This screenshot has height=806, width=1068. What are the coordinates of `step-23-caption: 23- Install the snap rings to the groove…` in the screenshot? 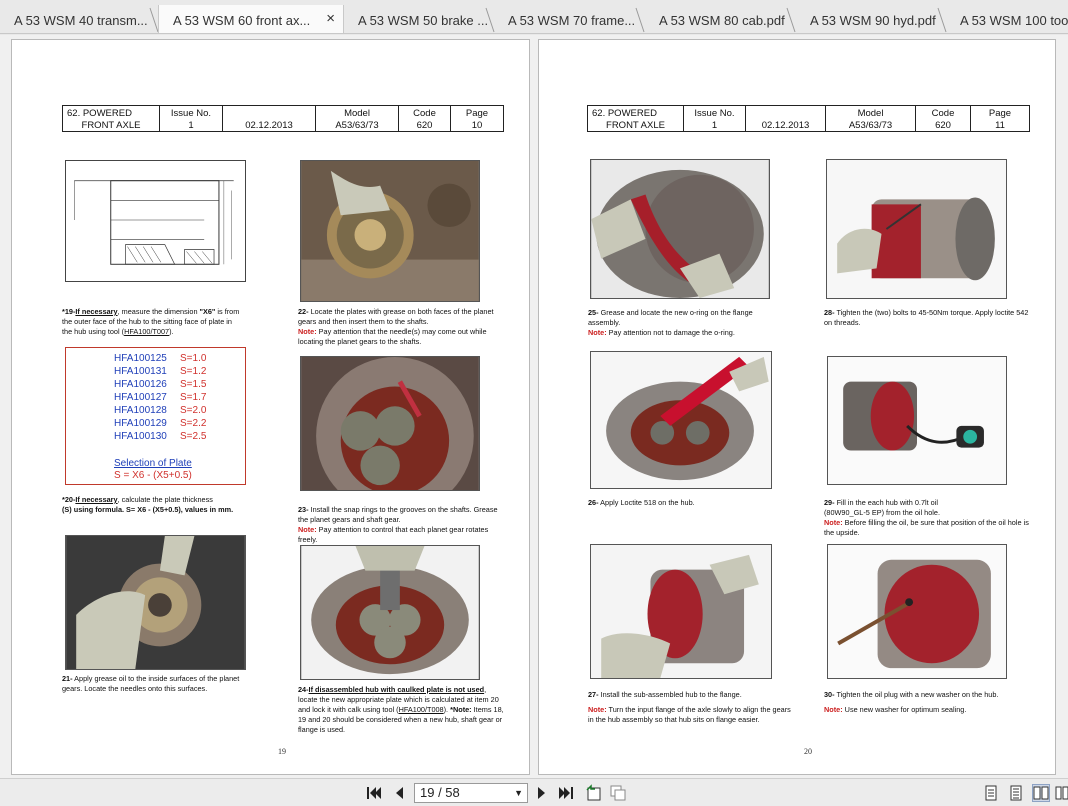 It's located at (400, 525).